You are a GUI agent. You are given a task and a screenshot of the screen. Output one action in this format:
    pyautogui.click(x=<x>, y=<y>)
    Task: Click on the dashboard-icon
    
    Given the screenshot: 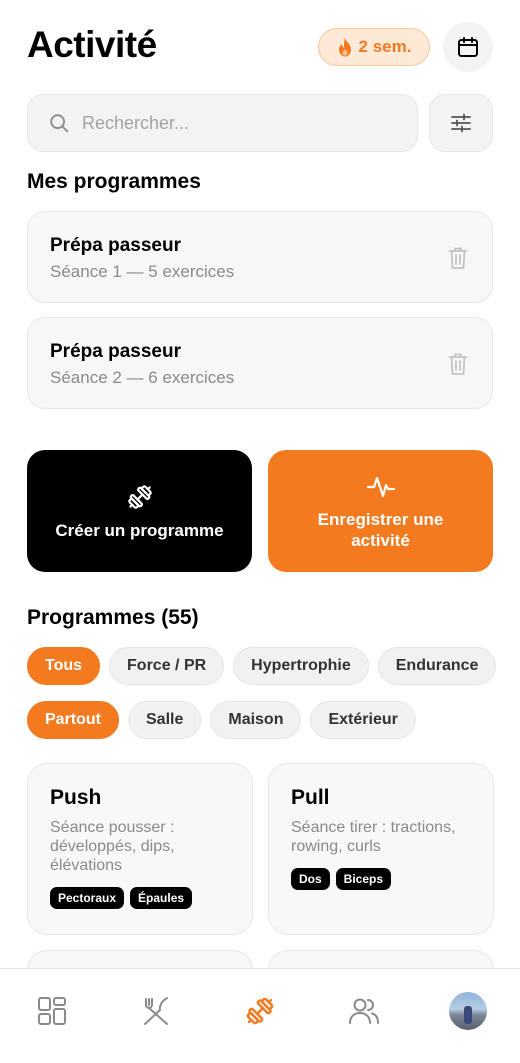 What is the action you would take?
    pyautogui.click(x=52, y=1011)
    